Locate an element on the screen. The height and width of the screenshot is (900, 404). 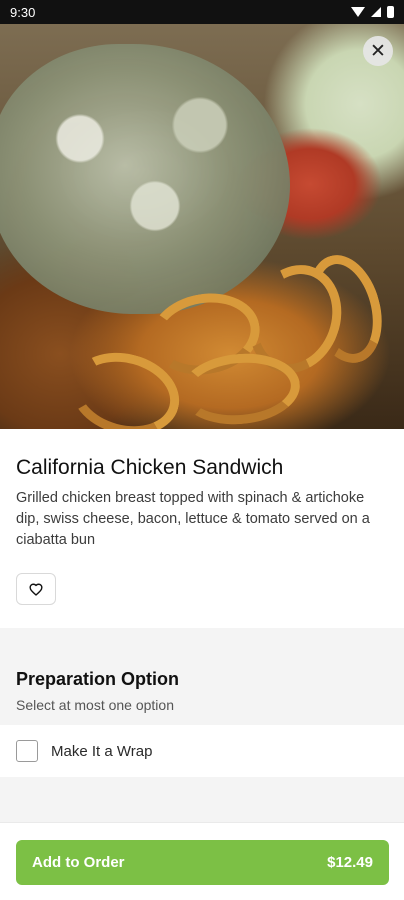
add-to-order-button: Add to Order $12.49 is located at coordinates (202, 862).